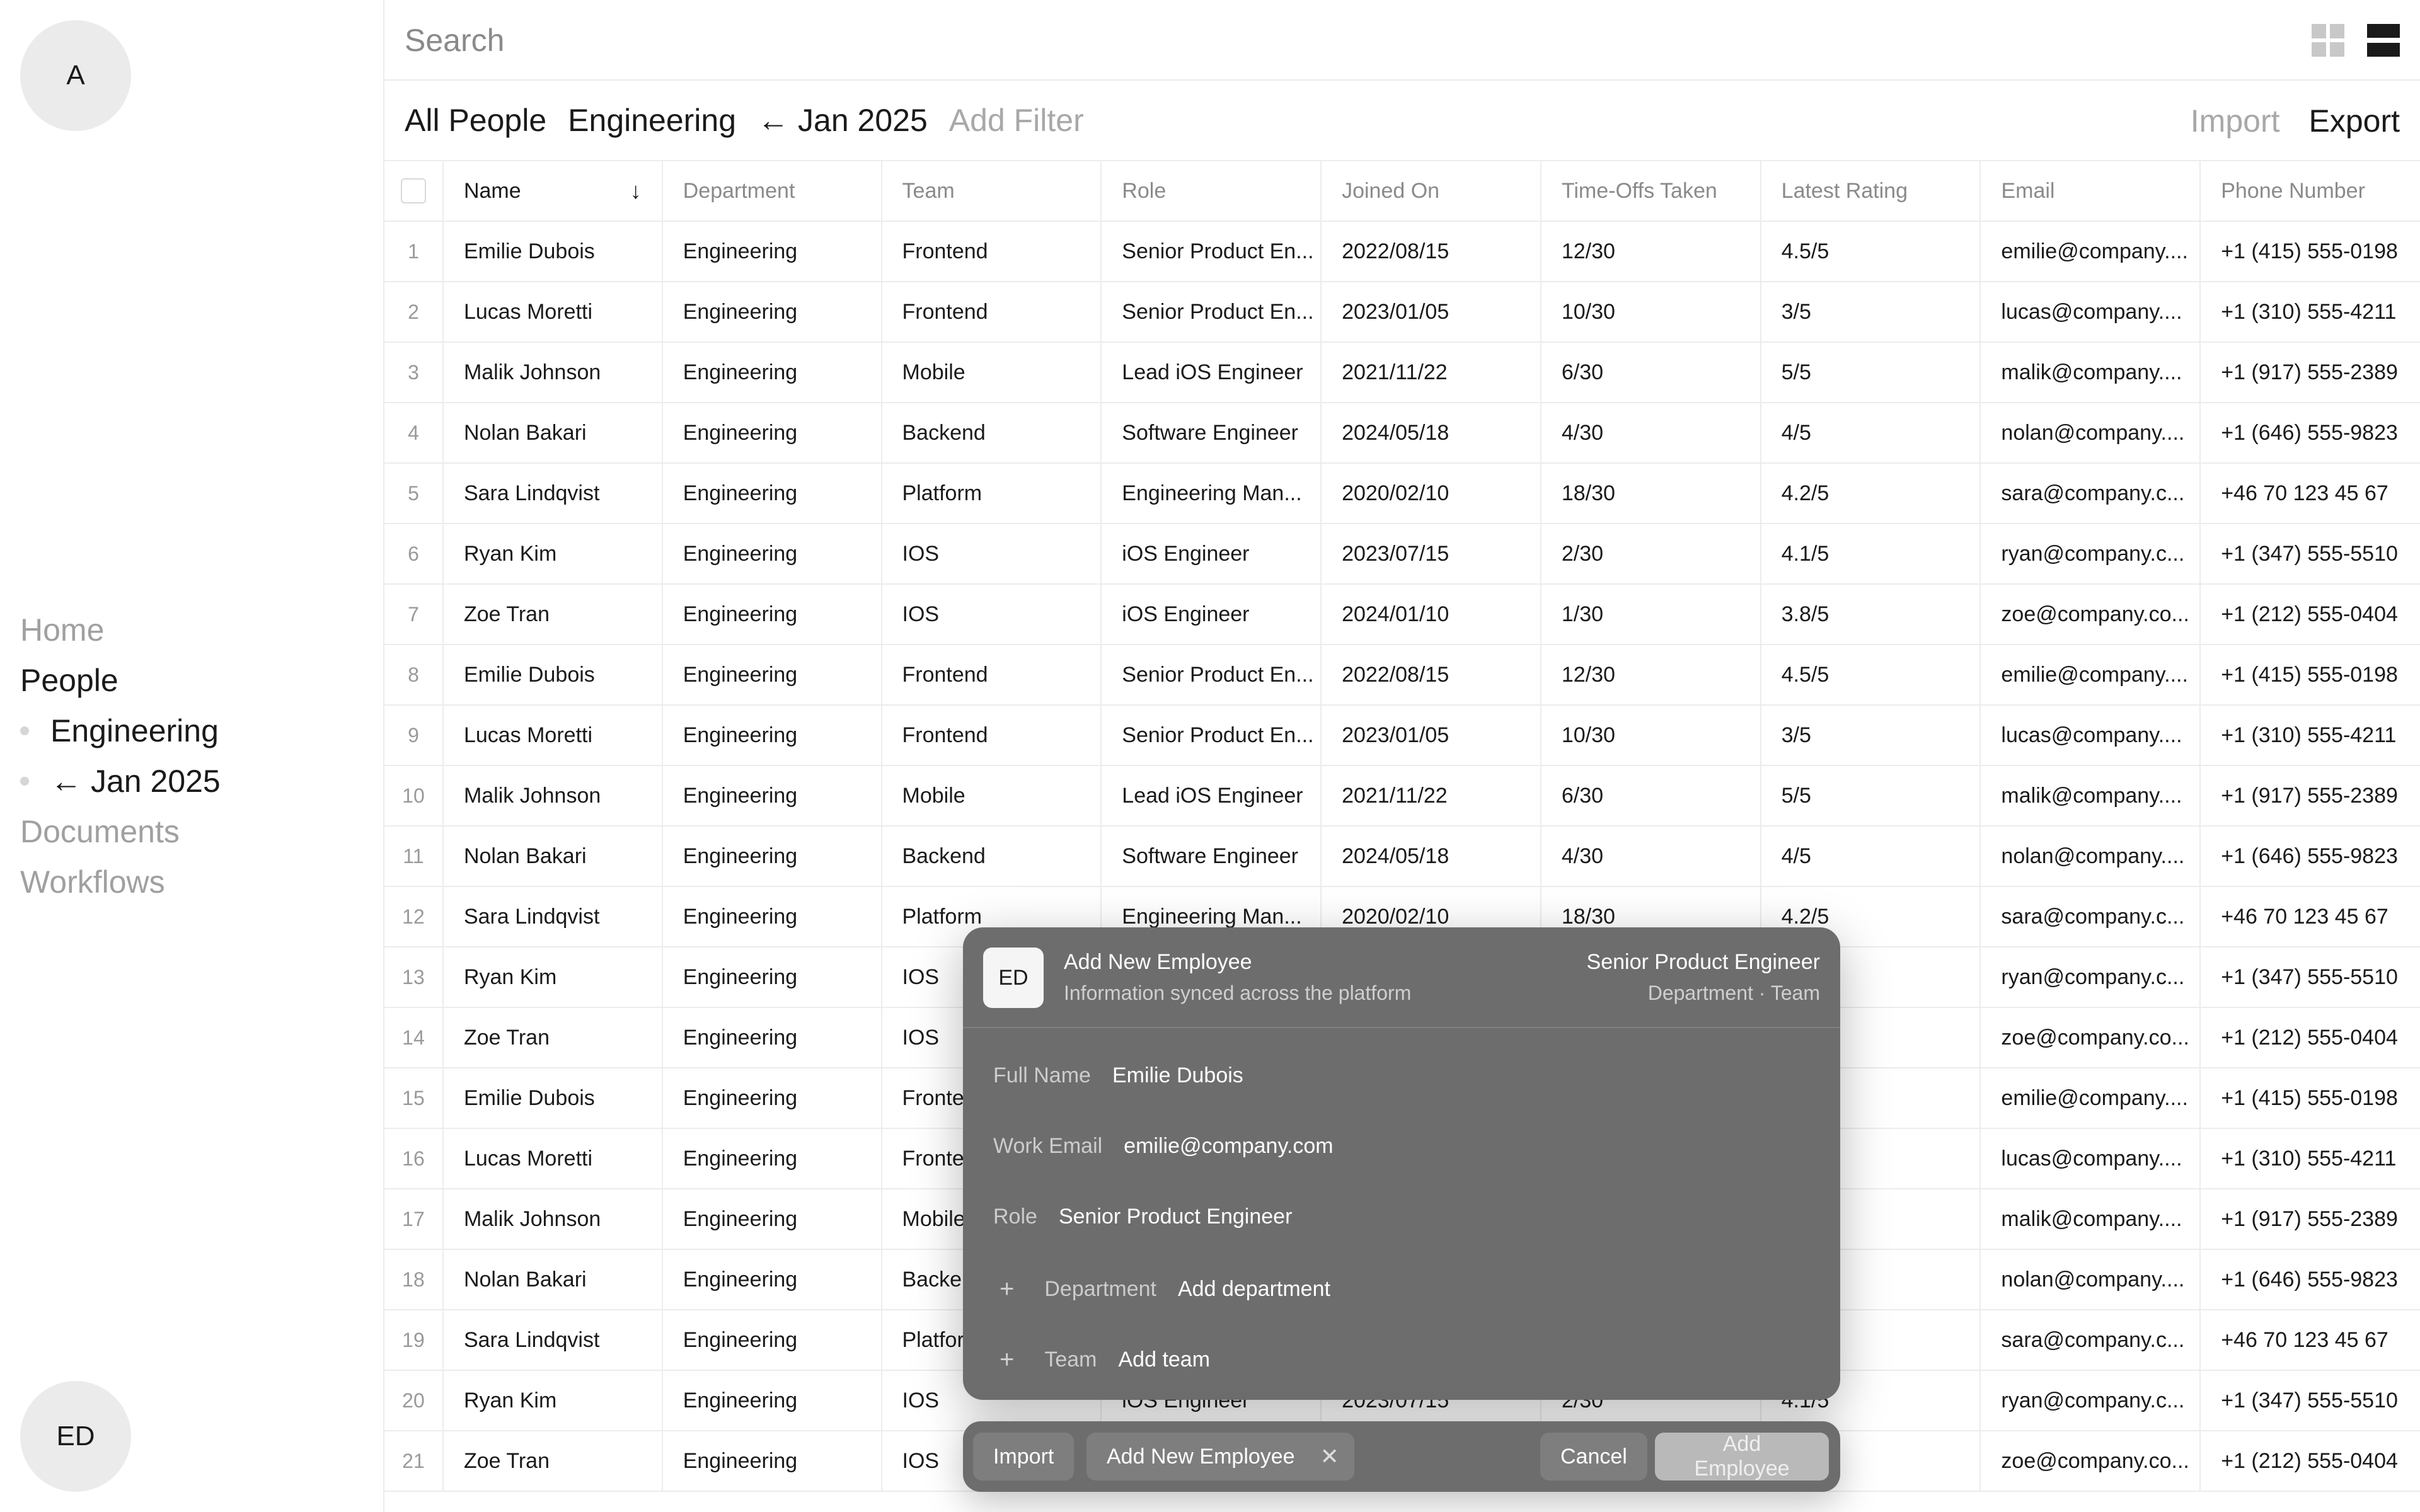 This screenshot has height=1512, width=2420. Describe the element at coordinates (1734, 993) in the screenshot. I see `preview-meta: Department · Team` at that location.